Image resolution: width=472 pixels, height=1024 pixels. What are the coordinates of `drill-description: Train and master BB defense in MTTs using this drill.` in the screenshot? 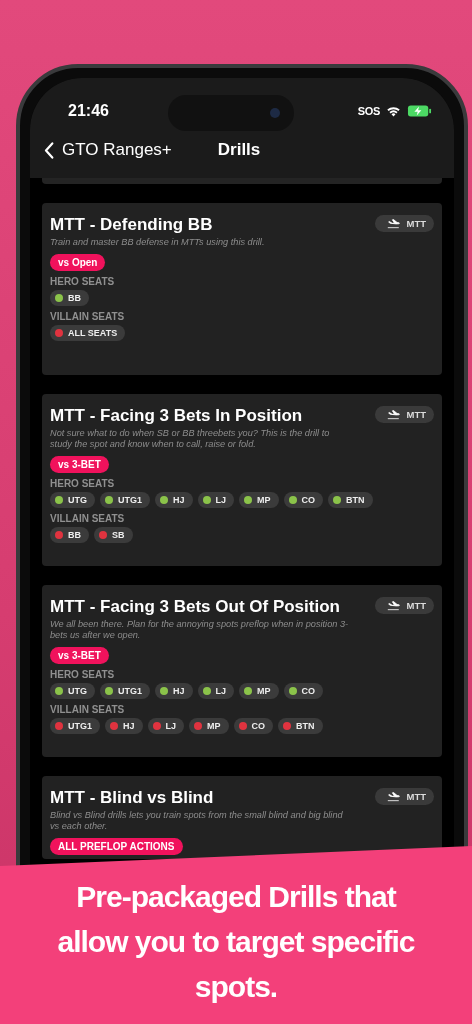 It's located at (158, 242).